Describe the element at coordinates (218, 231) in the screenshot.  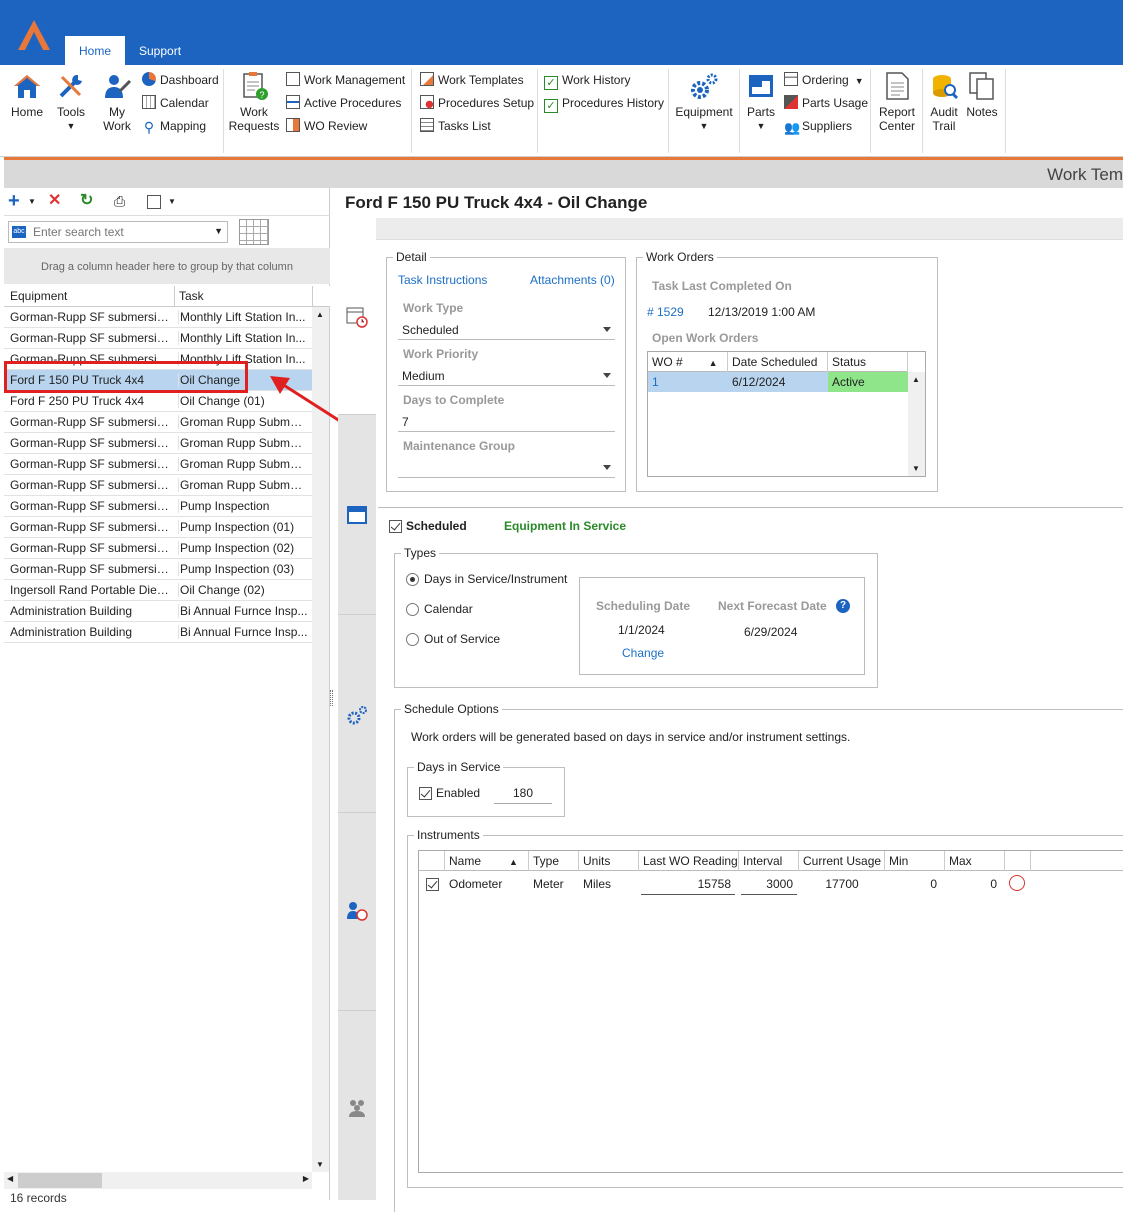
I see `search-dropdown-icon: ▼` at that location.